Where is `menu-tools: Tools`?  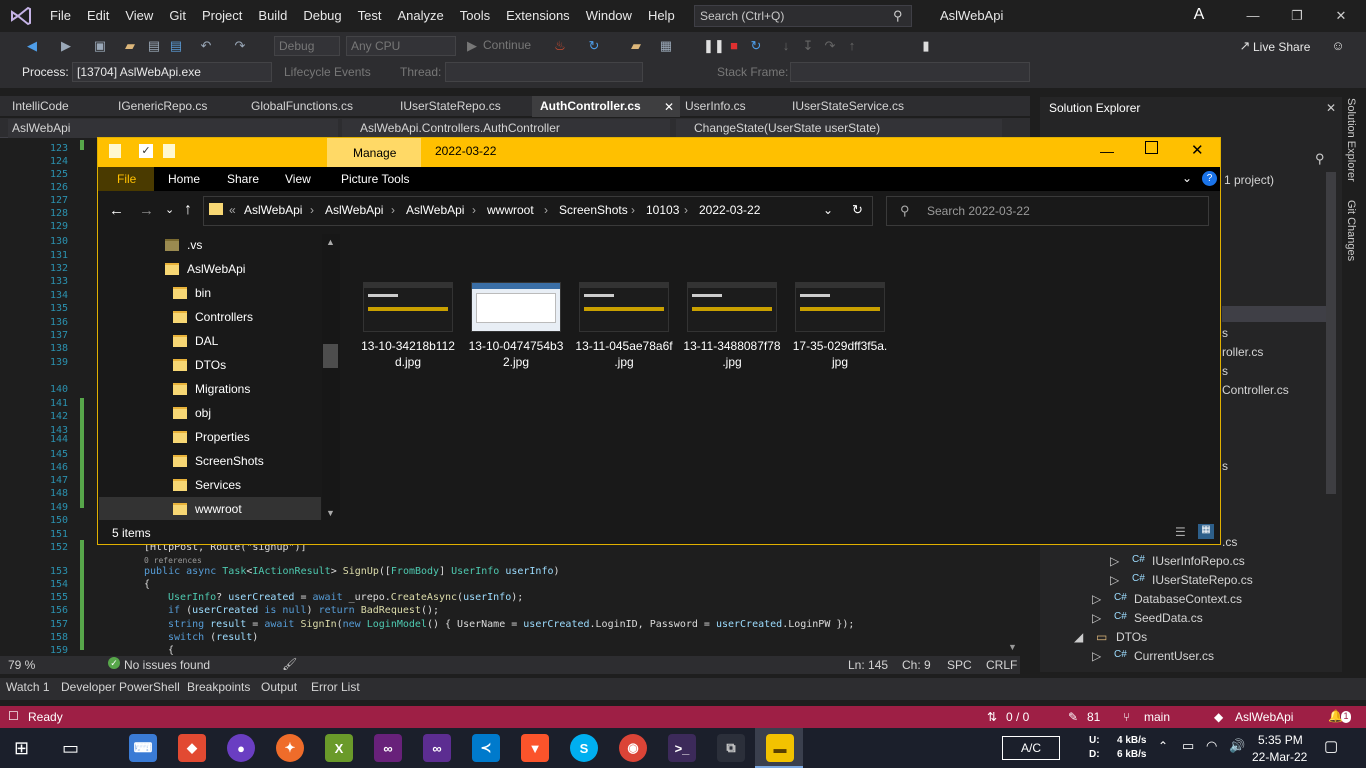 menu-tools: Tools is located at coordinates (475, 16).